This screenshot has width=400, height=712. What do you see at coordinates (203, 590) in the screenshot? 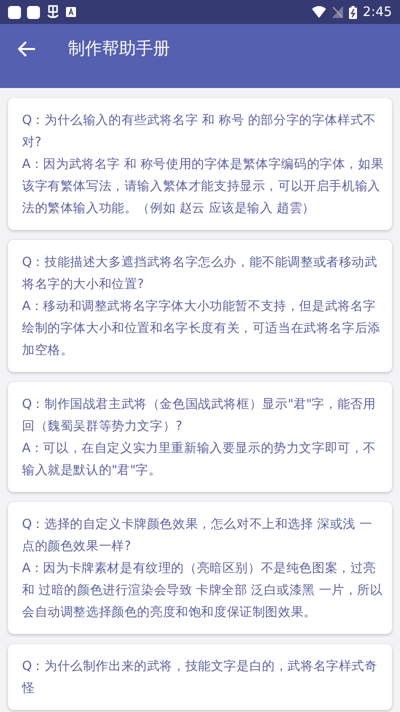
I see `answer-text: A：因为卡牌素材是有纹理的（亮暗区别）不是纯色图案，过亮和 过暗的颜色进行渲染会导致 卡牌全部 泛白或漆黑 一片，所以会自动调整选择颜色的亮度和饱和度保证制图效果。` at bounding box center [203, 590].